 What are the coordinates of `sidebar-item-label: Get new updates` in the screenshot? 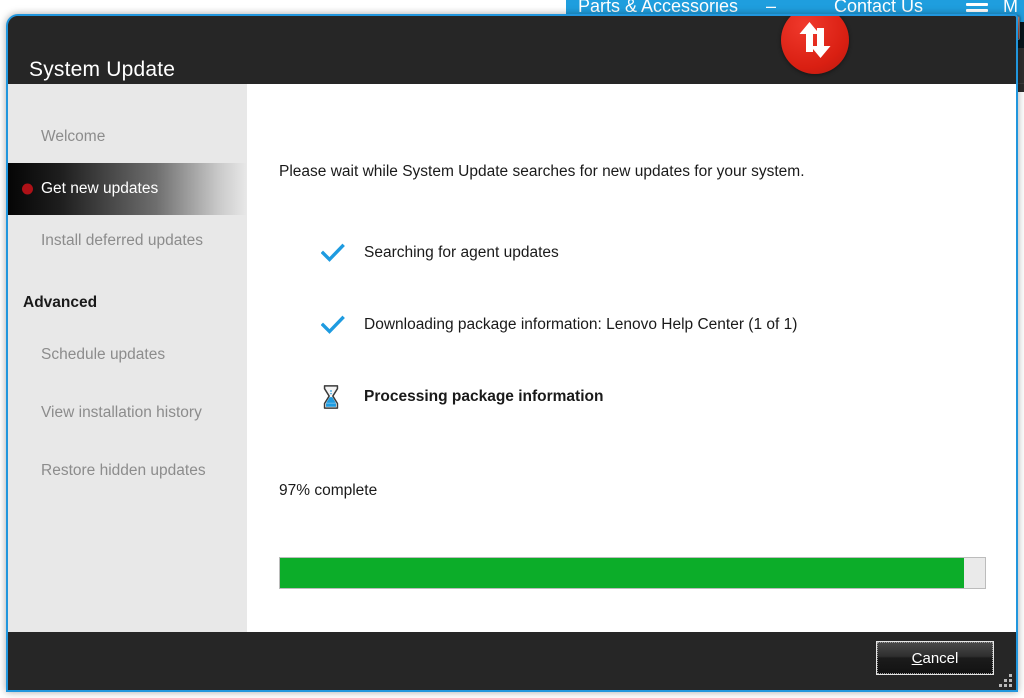 It's located at (100, 188).